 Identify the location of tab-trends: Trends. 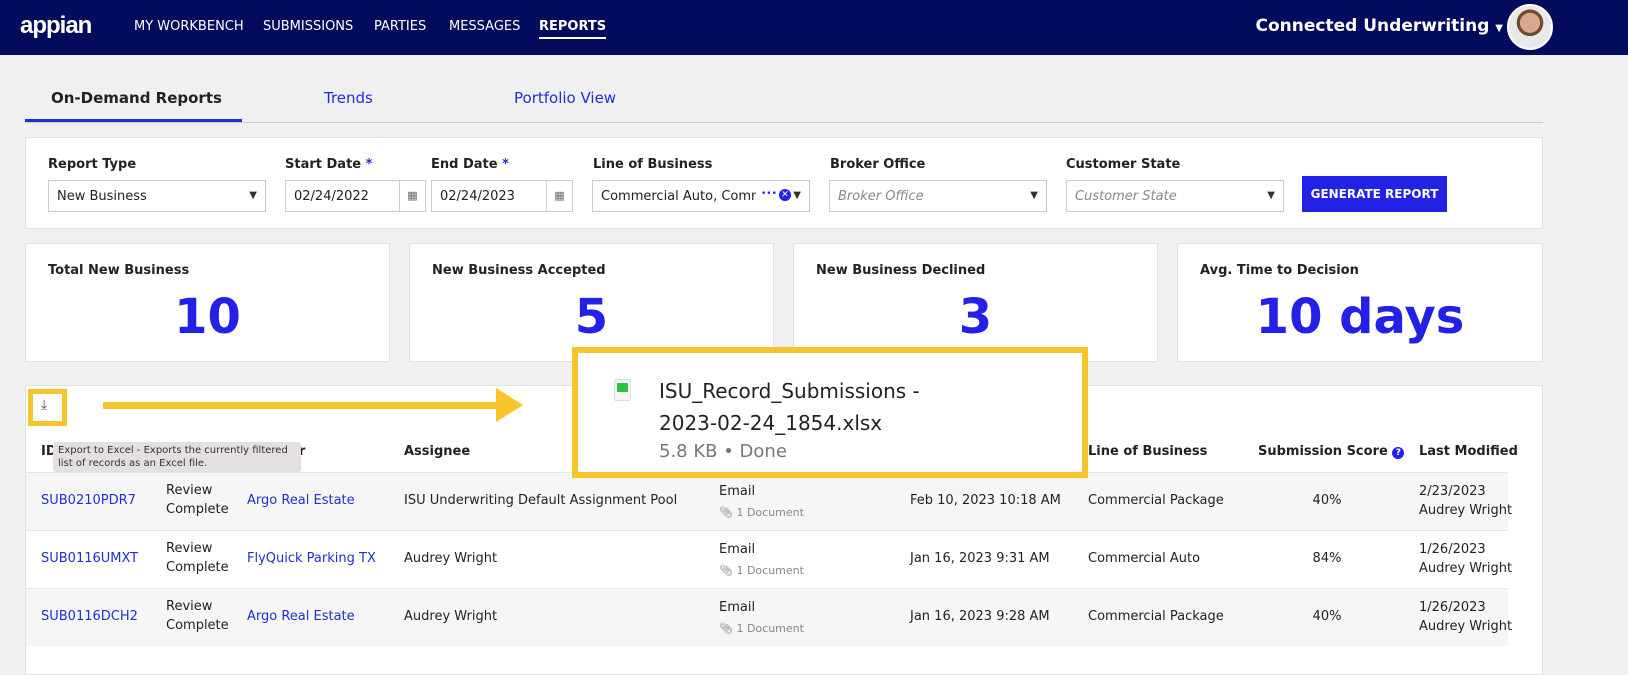
(348, 98).